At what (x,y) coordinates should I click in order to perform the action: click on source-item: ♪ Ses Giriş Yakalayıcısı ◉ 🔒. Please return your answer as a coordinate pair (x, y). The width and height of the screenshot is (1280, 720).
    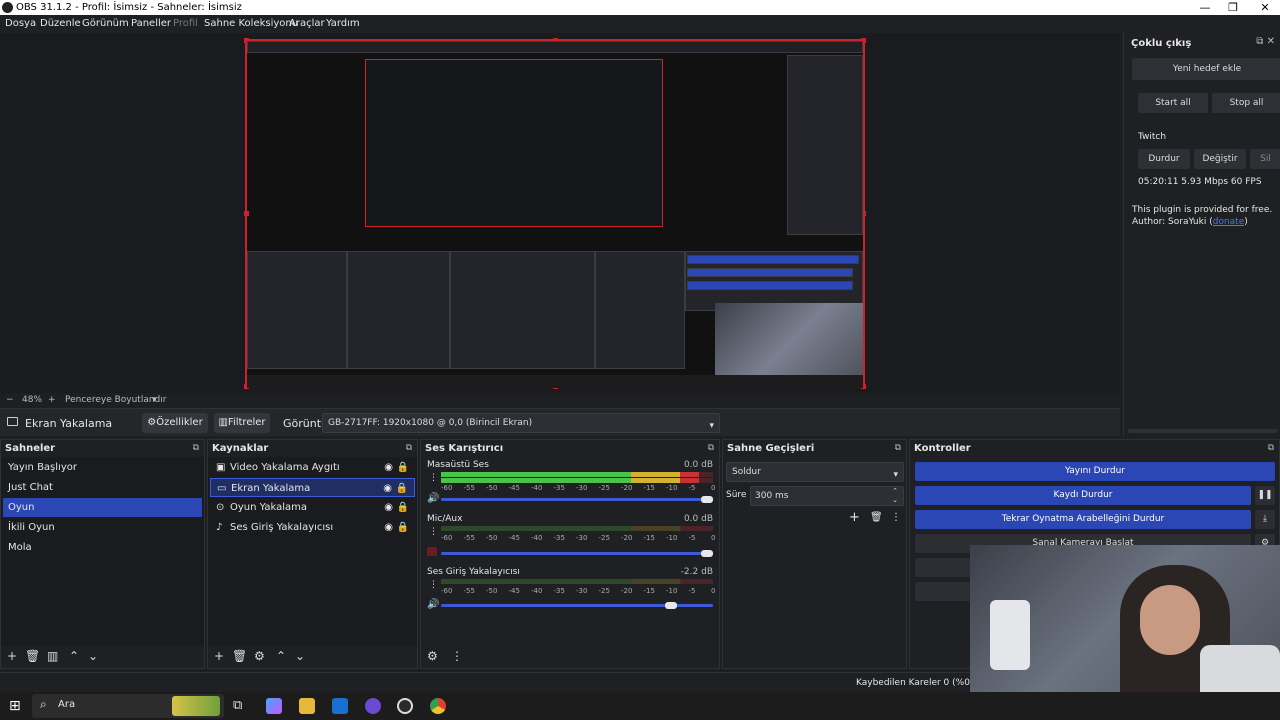
    Looking at the image, I should click on (312, 527).